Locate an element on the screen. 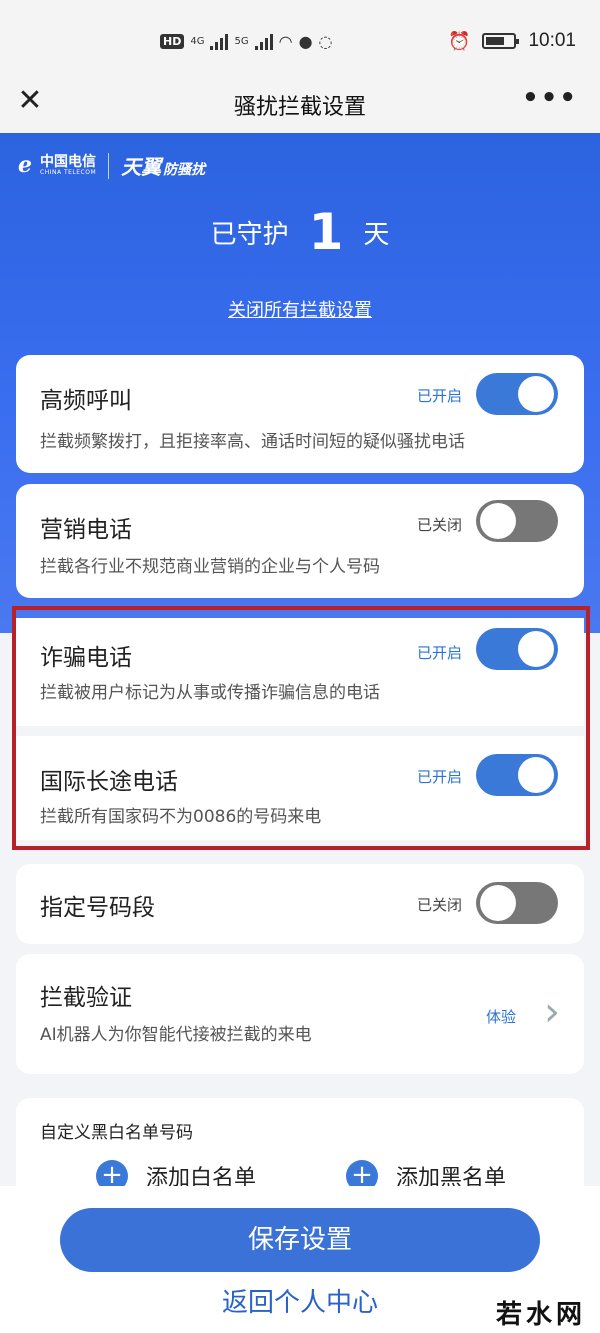  setting-desc: AI机器人为你智能代接被拦截的来电 is located at coordinates (176, 1035).